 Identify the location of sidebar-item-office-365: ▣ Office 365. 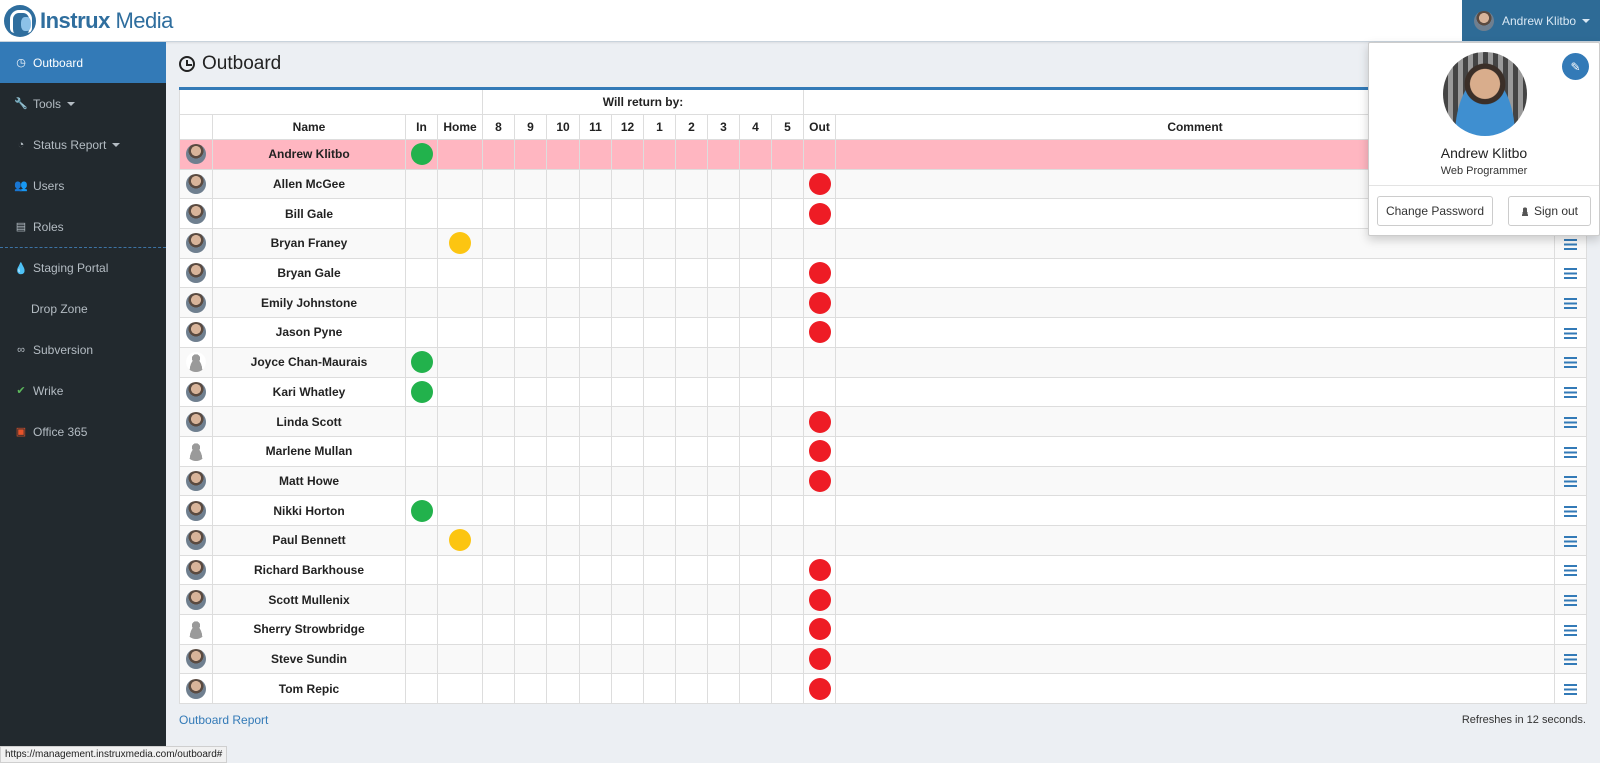
(83, 431).